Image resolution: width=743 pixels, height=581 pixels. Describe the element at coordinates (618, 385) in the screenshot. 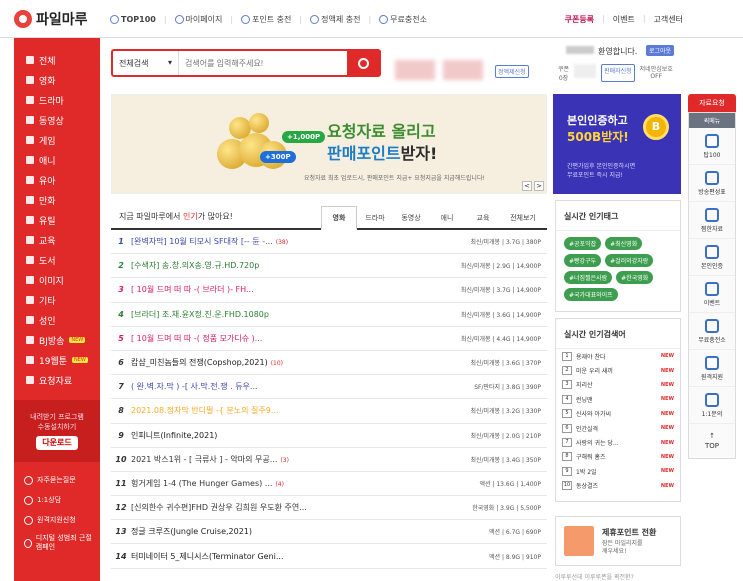

I see `list-item: 3 지리산 NEW` at that location.